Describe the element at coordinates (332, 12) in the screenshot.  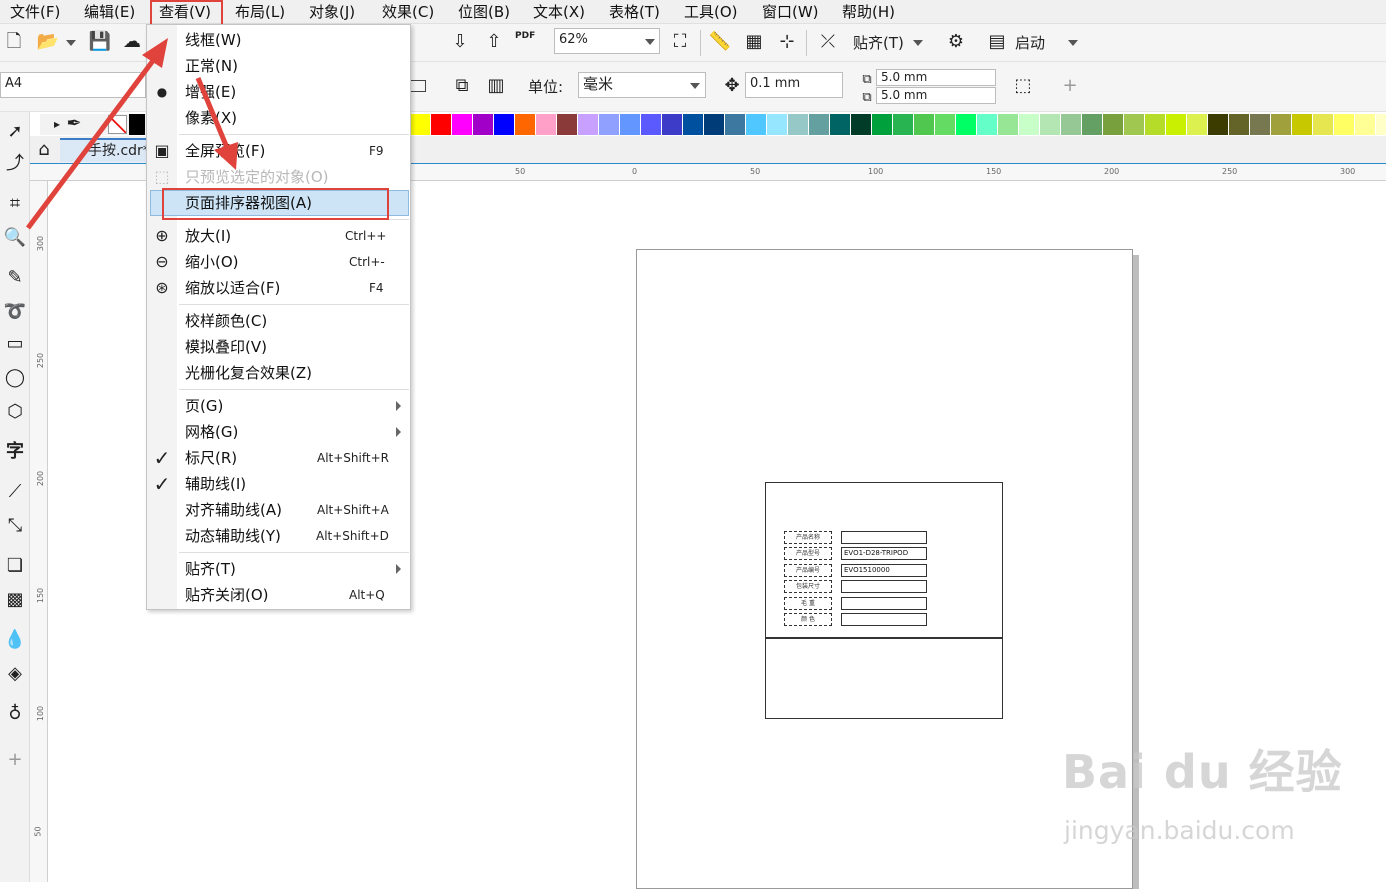
I see `menu-object: 对象(J)` at that location.